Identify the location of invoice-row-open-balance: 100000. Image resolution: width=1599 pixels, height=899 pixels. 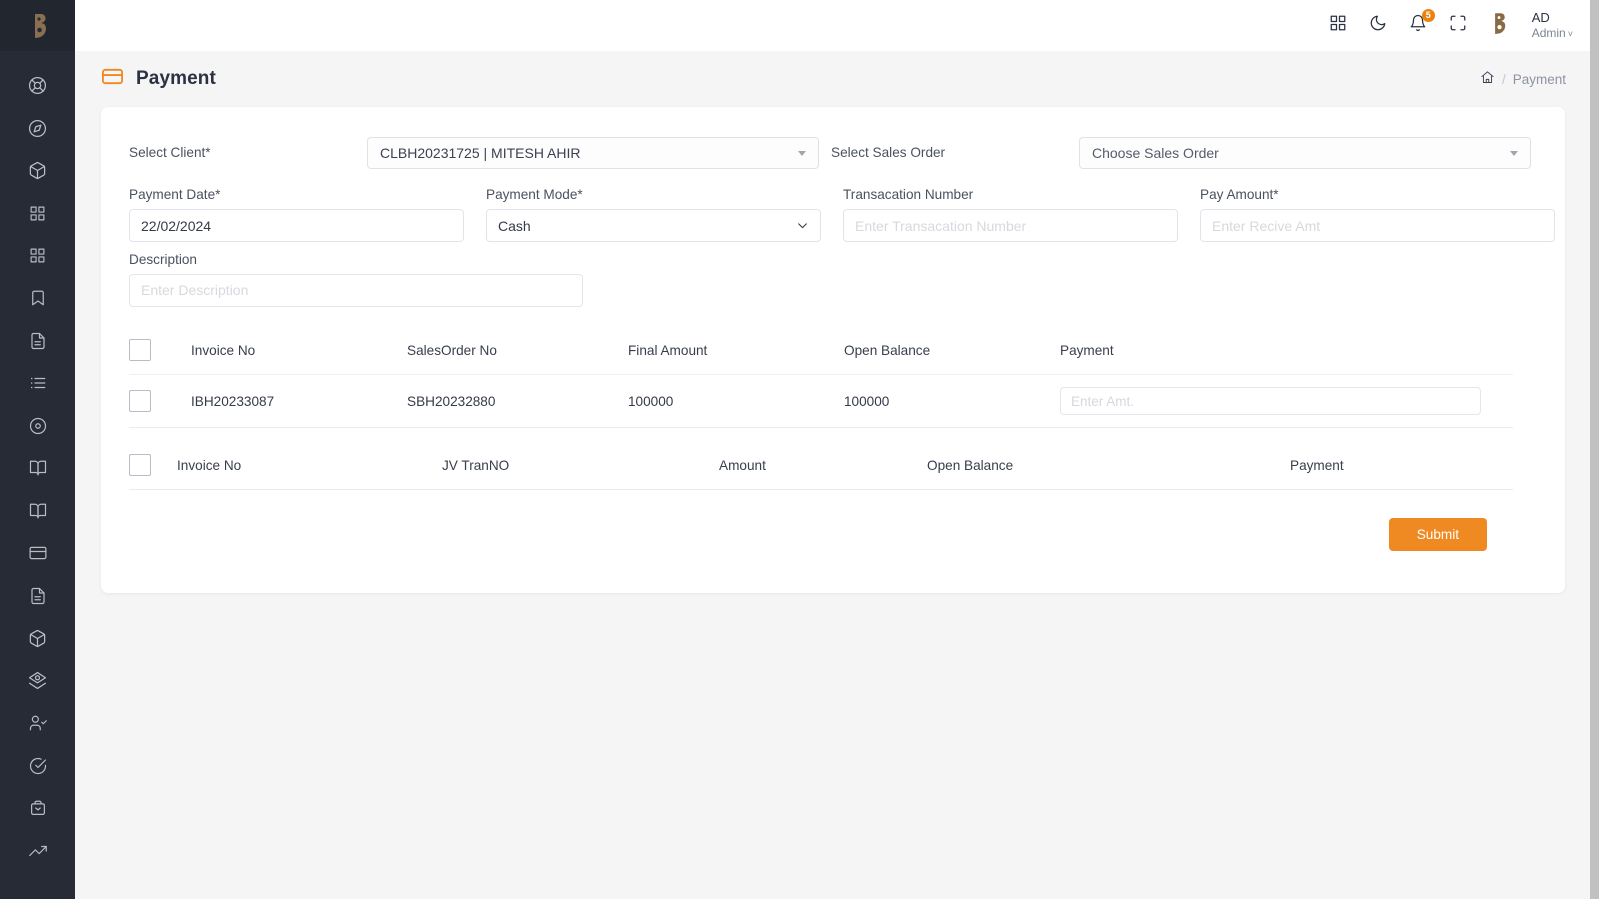
(952, 401).